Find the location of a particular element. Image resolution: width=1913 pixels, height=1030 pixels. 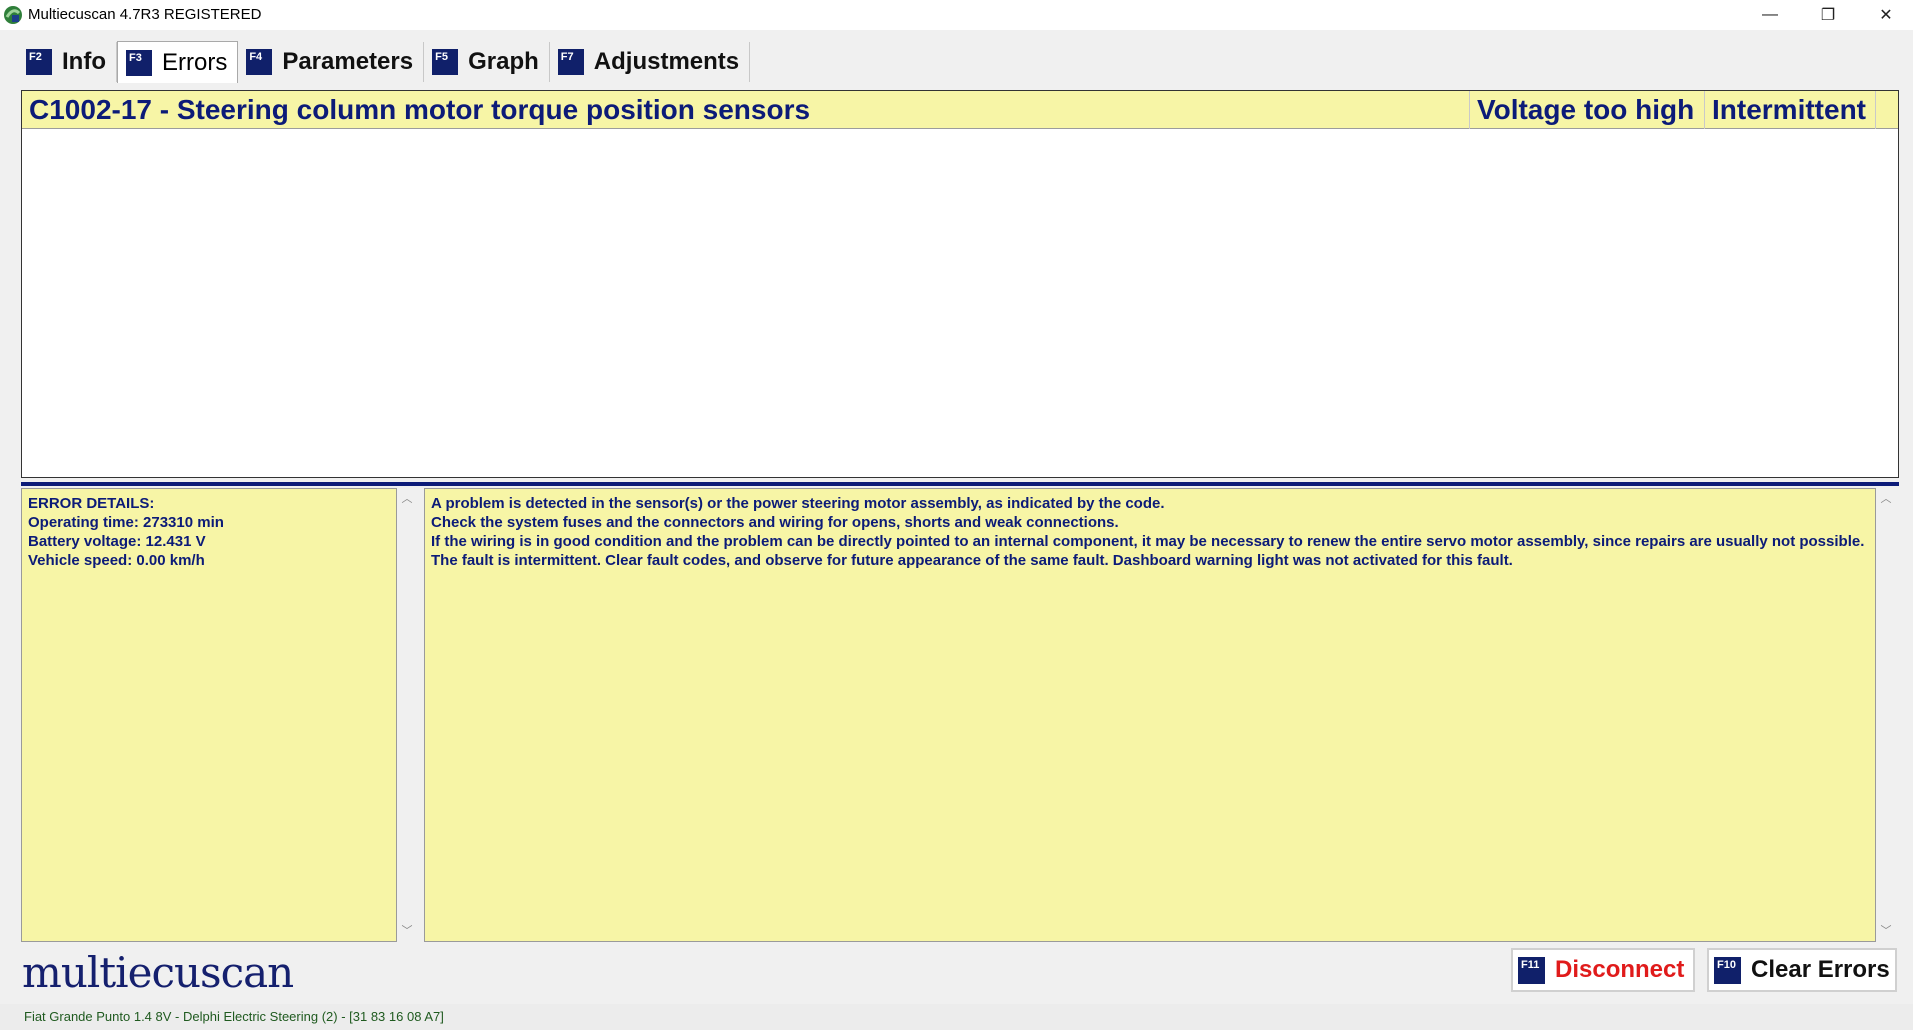

tab-info: F2 Info is located at coordinates (67, 62).